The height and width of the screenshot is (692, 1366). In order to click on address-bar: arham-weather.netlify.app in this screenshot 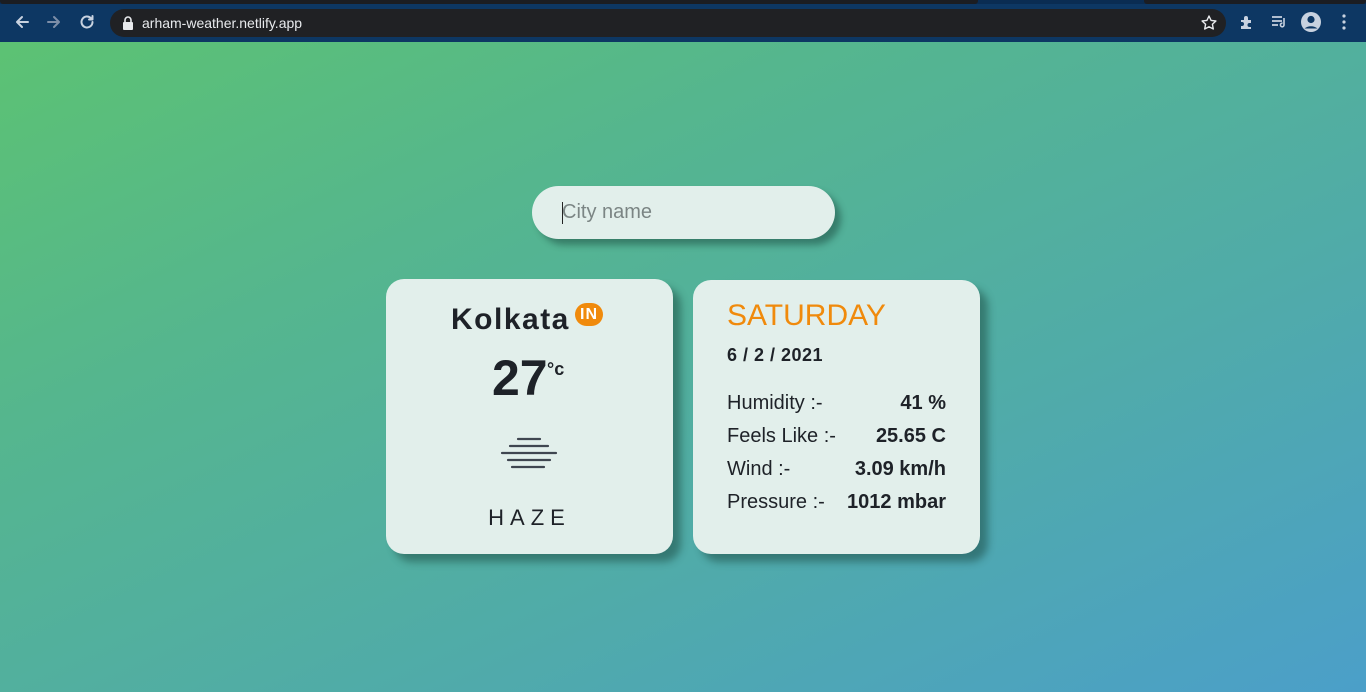, I will do `click(668, 23)`.